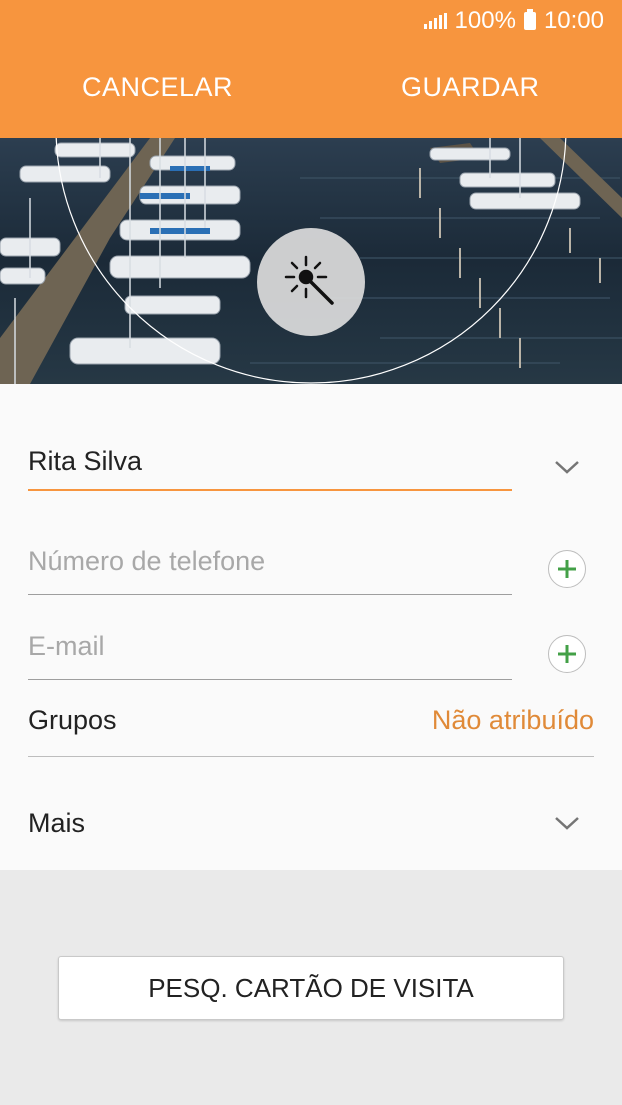  Describe the element at coordinates (470, 87) in the screenshot. I see `save-button: GUARDAR` at that location.